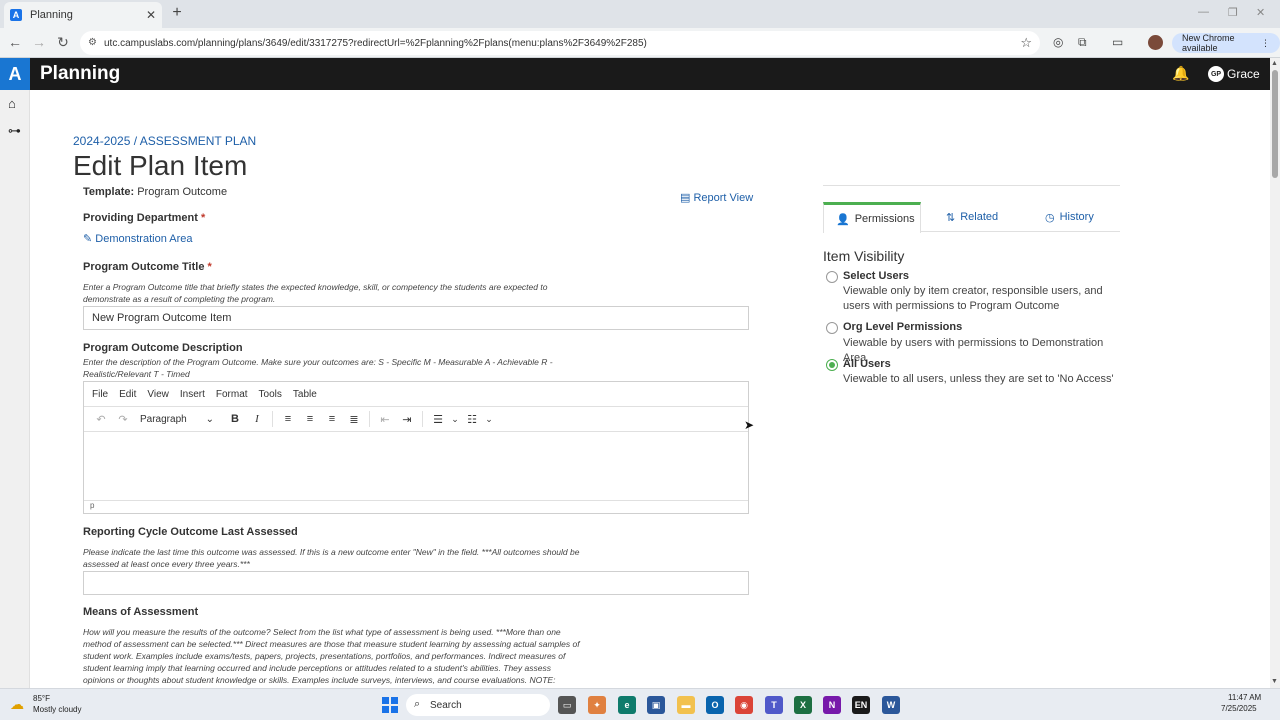 Image resolution: width=1280 pixels, height=720 pixels. Describe the element at coordinates (310, 419) in the screenshot. I see `align-center-icon: ≡` at that location.